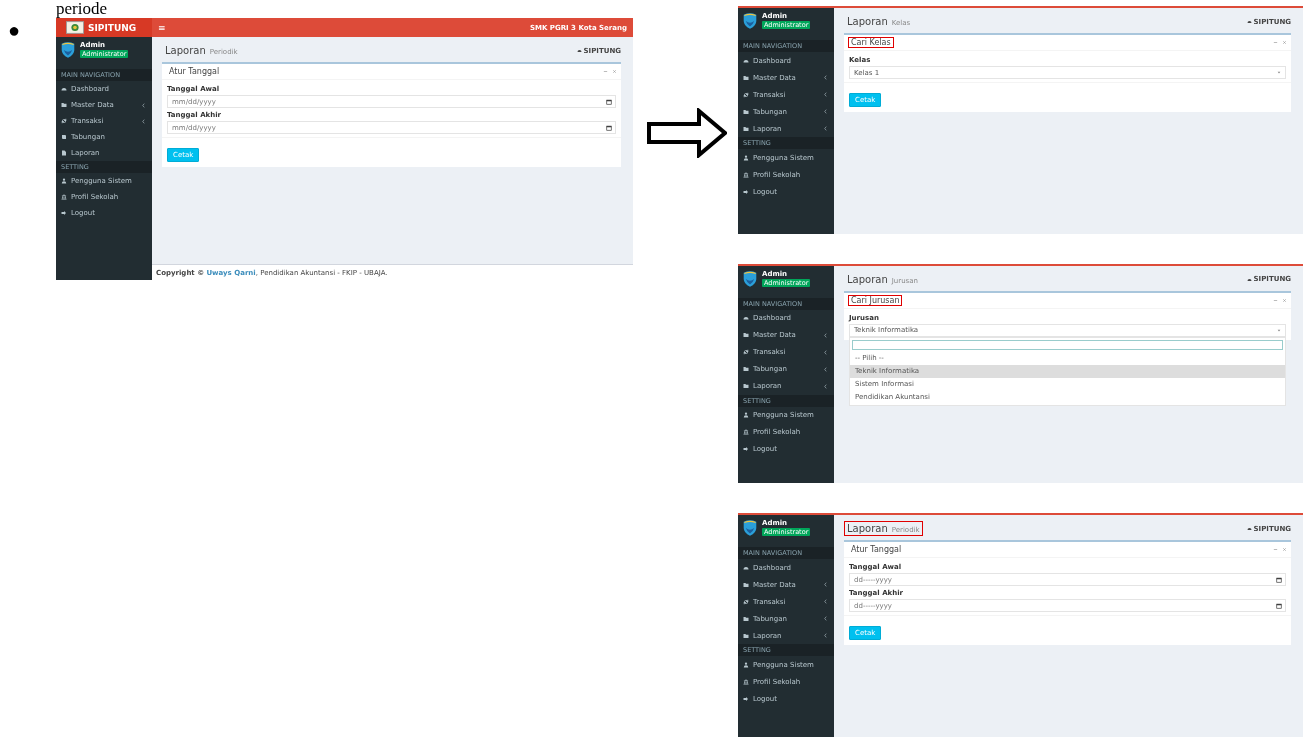  Describe the element at coordinates (162, 27) in the screenshot. I see `menu-toggle: ≡` at that location.